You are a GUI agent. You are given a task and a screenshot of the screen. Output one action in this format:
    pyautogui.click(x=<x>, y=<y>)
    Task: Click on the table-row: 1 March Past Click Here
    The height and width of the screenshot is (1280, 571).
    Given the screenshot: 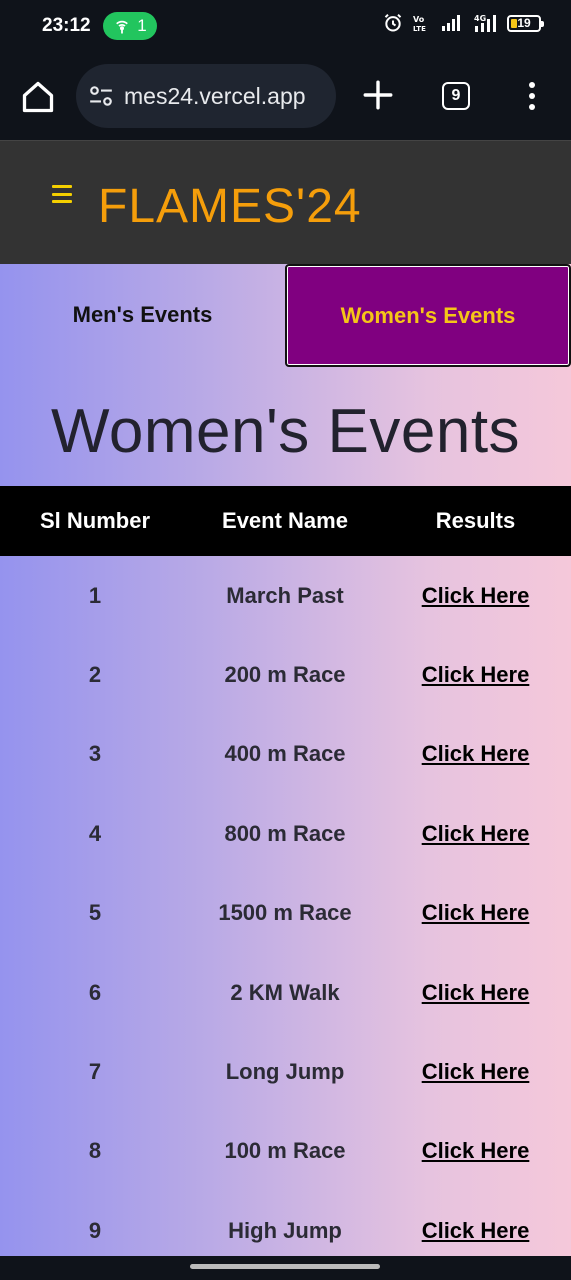 What is the action you would take?
    pyautogui.click(x=285, y=595)
    